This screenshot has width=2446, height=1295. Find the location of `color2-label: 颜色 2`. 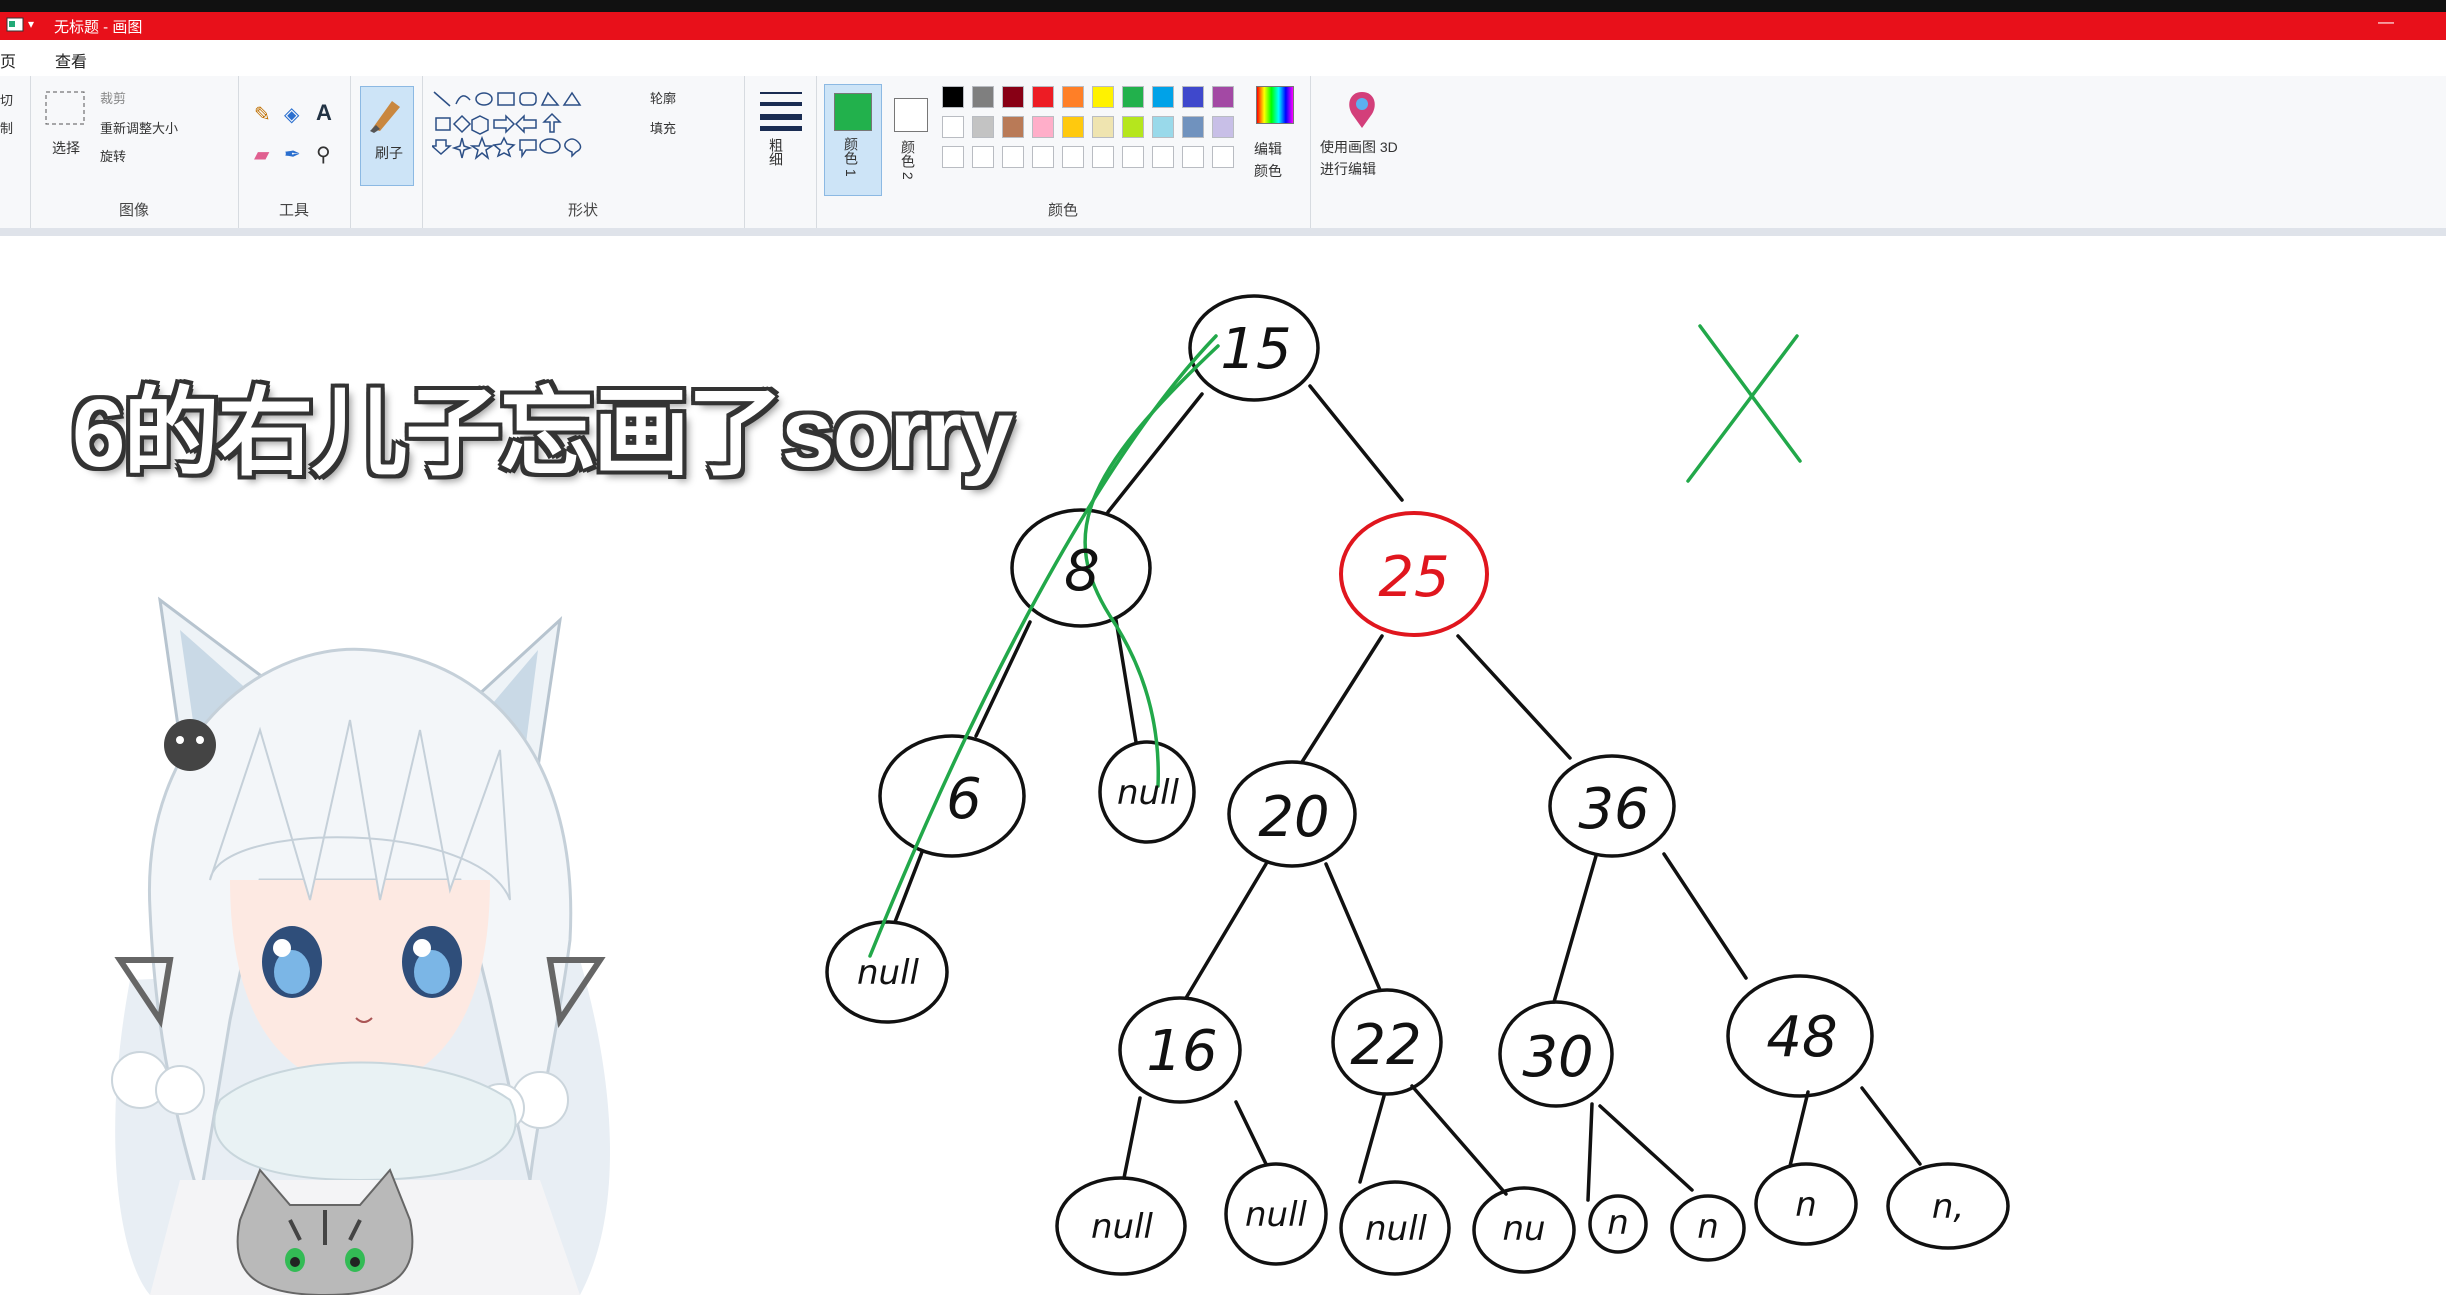

color2-label: 颜色 2 is located at coordinates (908, 160).